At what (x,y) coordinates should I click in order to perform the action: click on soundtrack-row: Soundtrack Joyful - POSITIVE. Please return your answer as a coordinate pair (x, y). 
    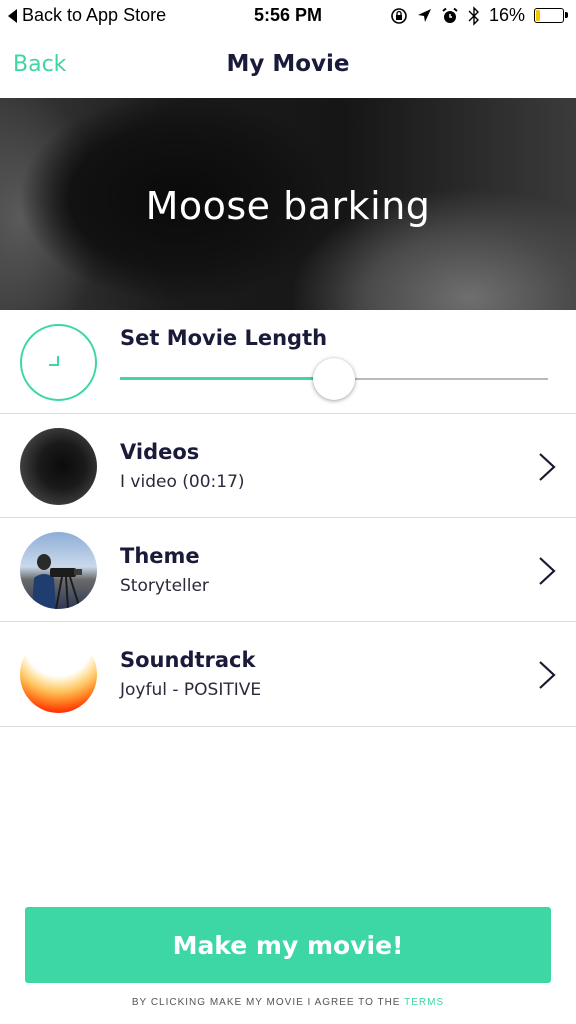
    Looking at the image, I should click on (288, 674).